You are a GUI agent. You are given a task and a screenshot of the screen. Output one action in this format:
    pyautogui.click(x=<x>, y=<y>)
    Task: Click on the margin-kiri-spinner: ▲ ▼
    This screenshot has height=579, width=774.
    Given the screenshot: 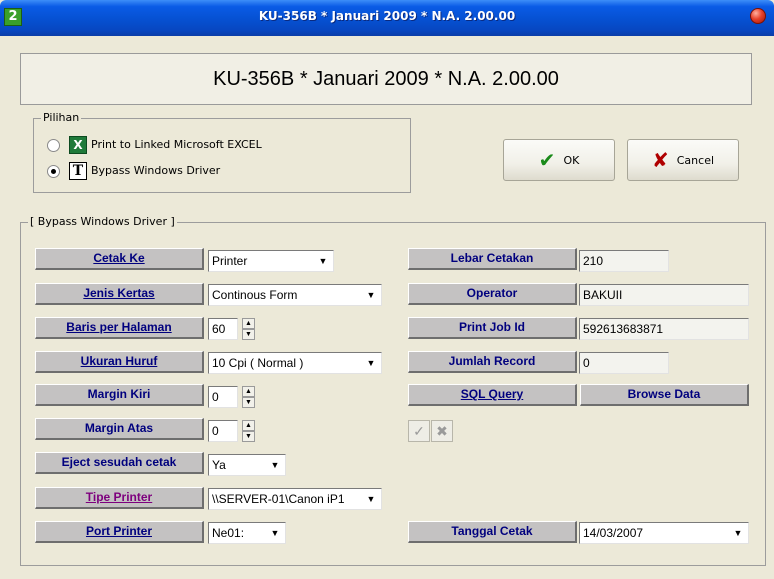 What is the action you would take?
    pyautogui.click(x=248, y=397)
    